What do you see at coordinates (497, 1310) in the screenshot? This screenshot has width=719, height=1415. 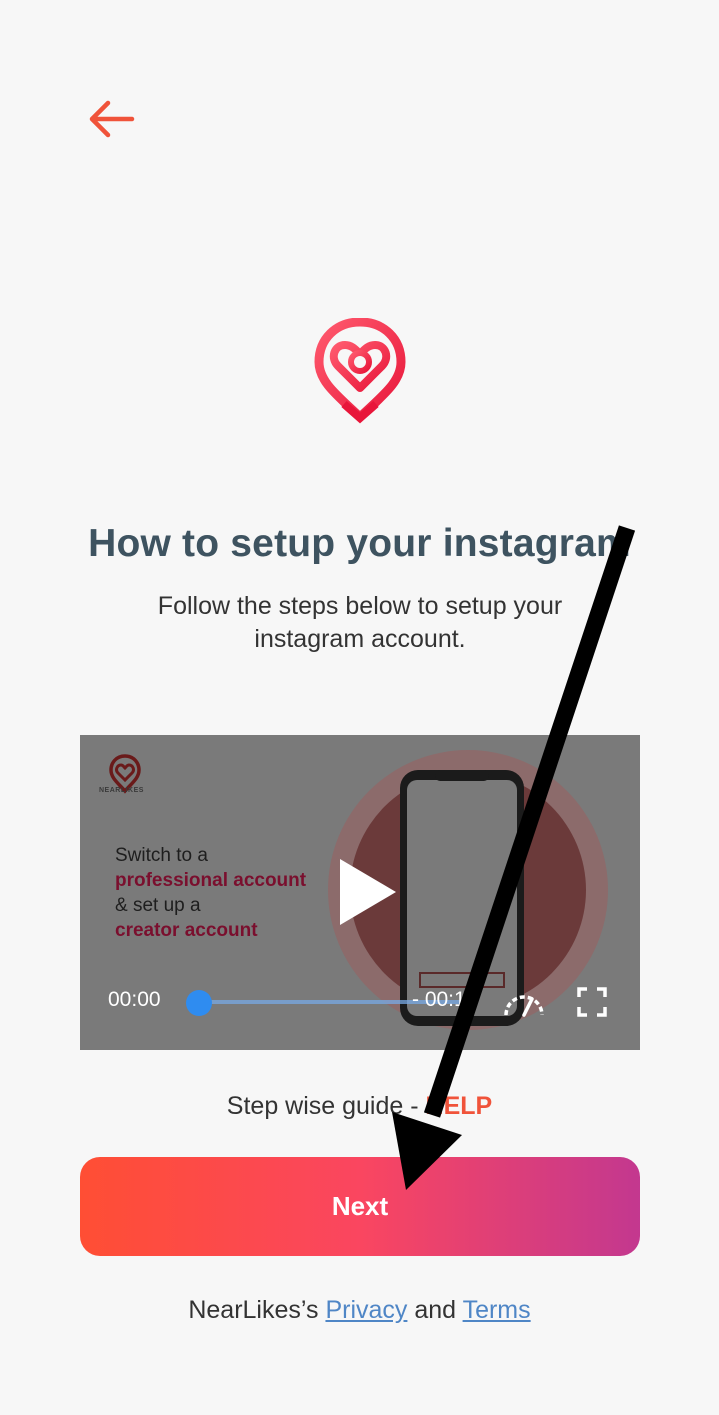 I see `terms-link: Terms` at bounding box center [497, 1310].